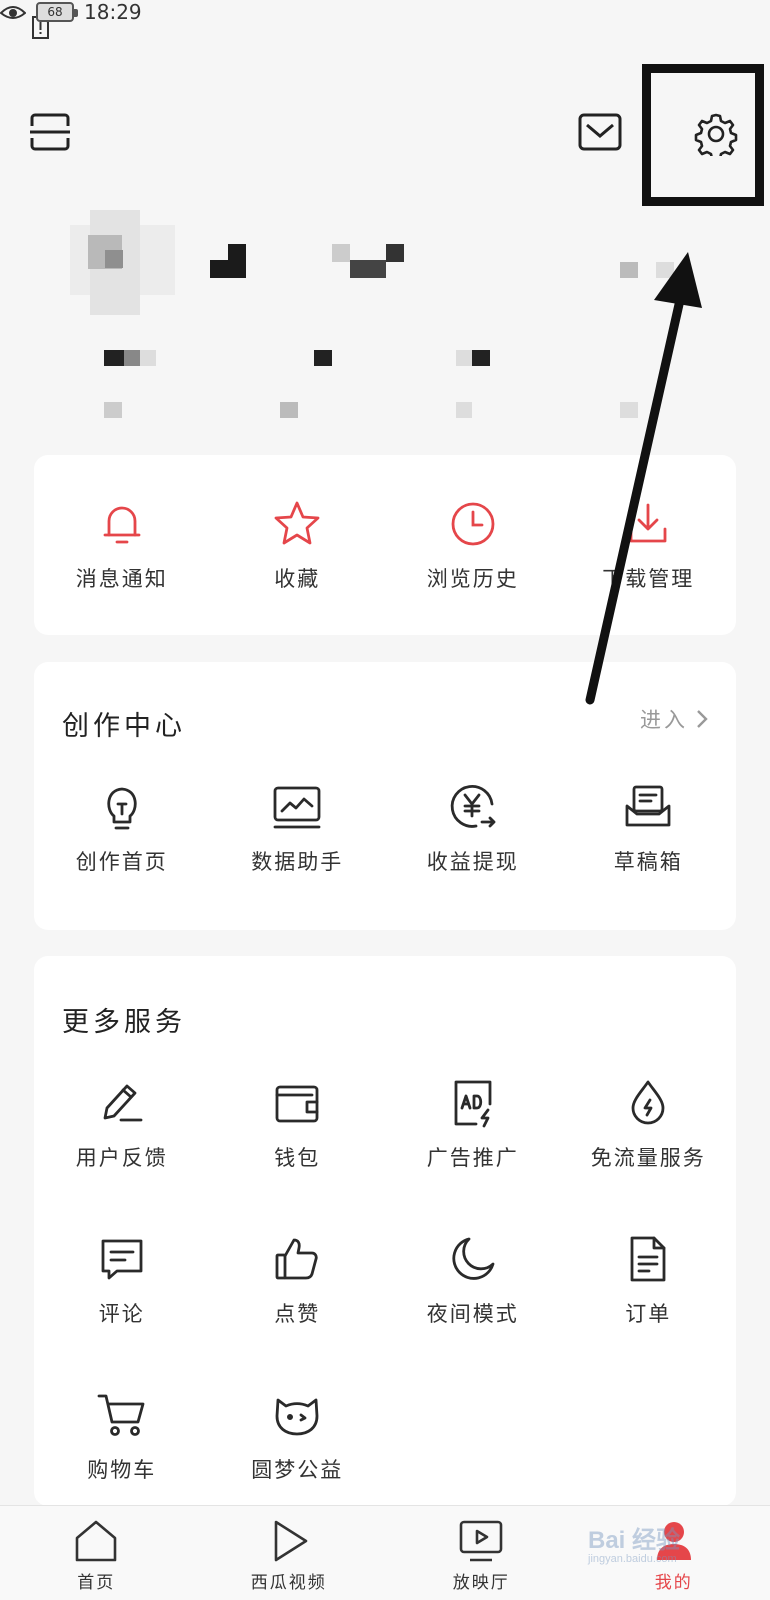 The image size is (770, 1600). I want to click on status-time: 18:29, so click(113, 12).